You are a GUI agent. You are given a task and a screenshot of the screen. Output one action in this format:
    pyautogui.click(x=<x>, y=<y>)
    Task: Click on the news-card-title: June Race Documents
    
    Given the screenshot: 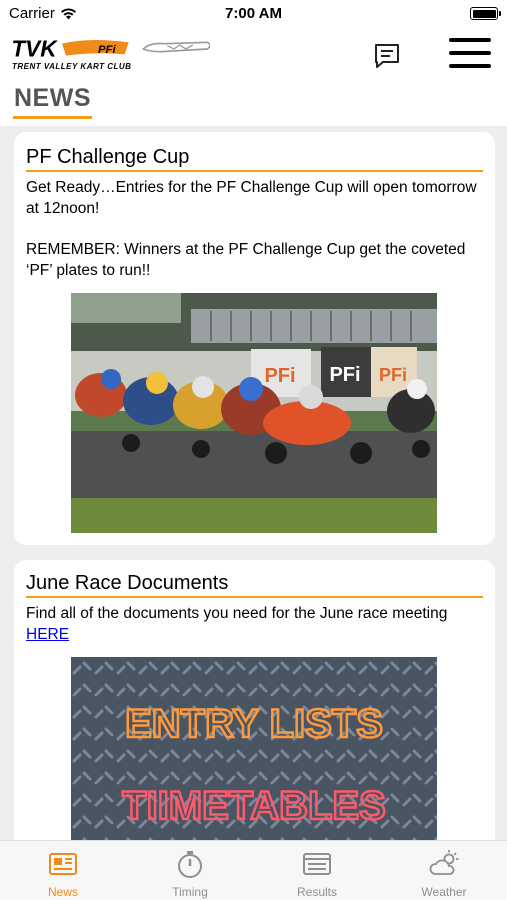 What is the action you would take?
    pyautogui.click(x=127, y=583)
    